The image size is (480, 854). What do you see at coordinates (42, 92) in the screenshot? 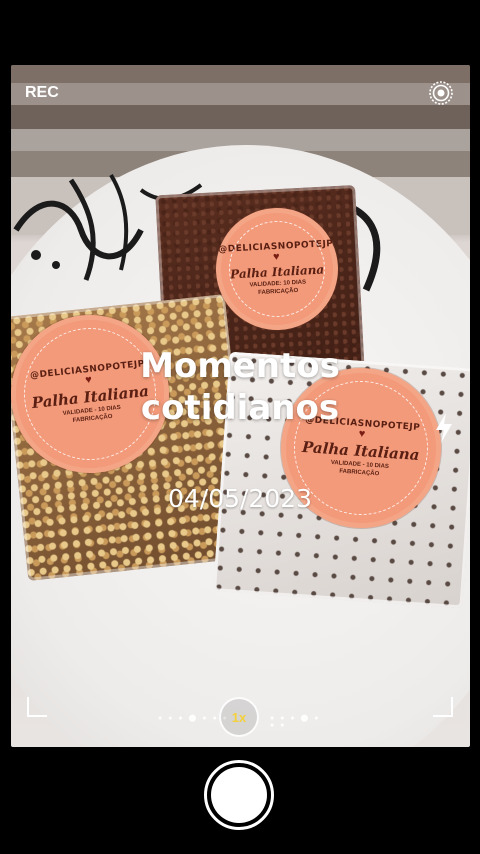
I see `rec-indicator: REC` at bounding box center [42, 92].